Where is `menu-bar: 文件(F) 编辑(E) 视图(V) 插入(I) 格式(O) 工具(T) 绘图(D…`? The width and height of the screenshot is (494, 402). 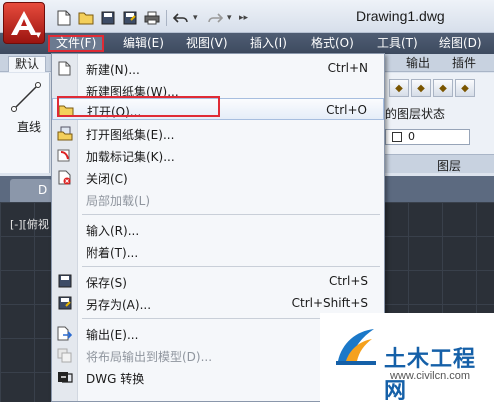 menu-bar: 文件(F) 编辑(E) 视图(V) 插入(I) 格式(O) 工具(T) 绘图(D… is located at coordinates (247, 43).